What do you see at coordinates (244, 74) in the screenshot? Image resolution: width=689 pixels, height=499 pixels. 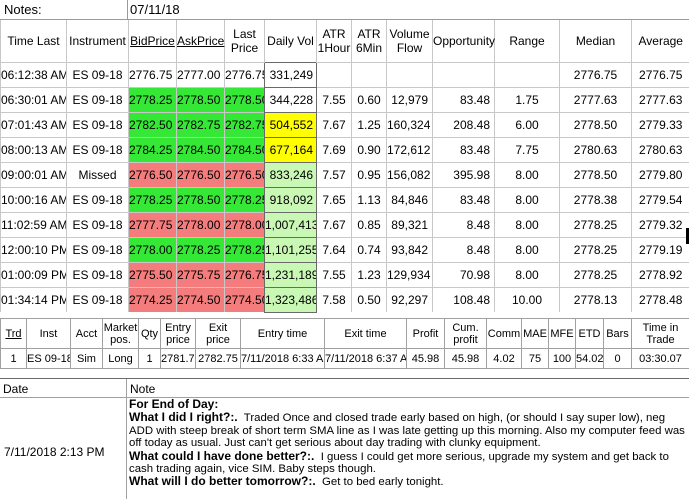 I see `cell-last-price: 2776.75` at bounding box center [244, 74].